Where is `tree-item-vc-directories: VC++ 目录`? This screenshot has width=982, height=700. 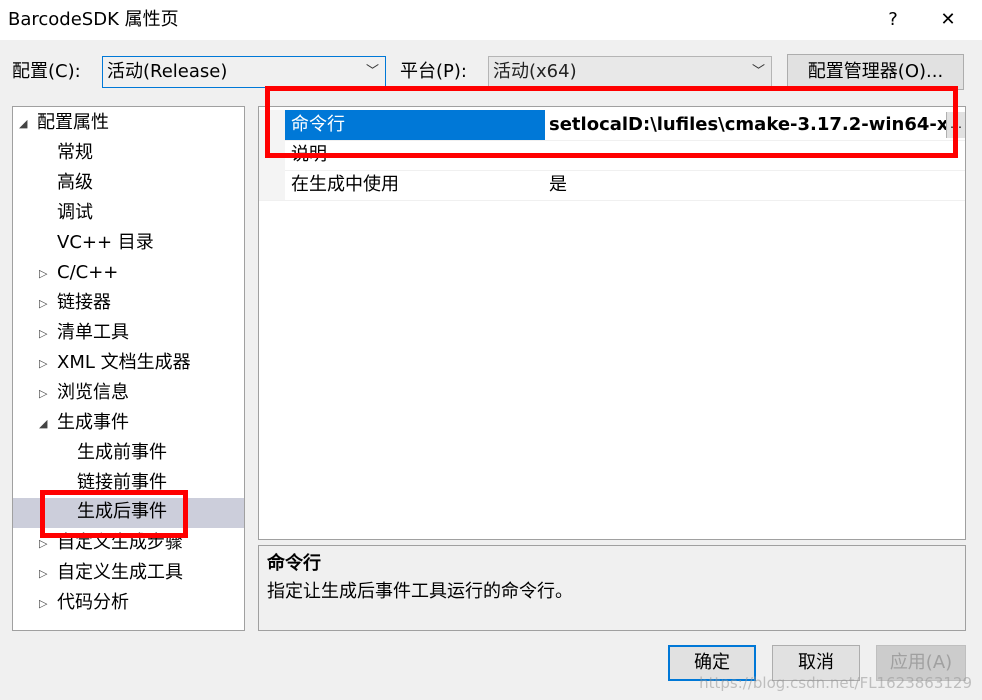
tree-item-vc-directories: VC++ 目录 is located at coordinates (105, 244).